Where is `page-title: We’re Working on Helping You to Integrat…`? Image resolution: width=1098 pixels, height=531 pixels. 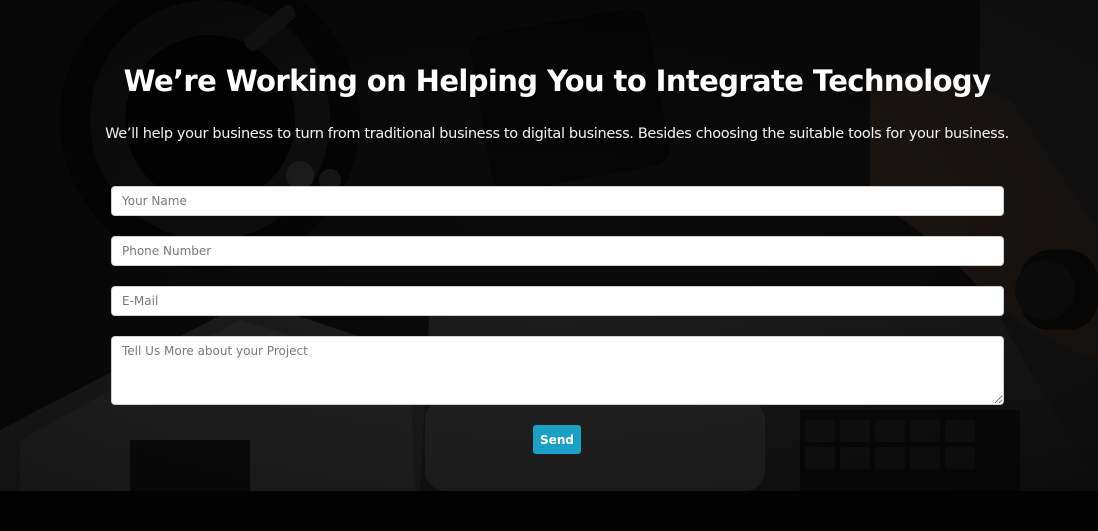
page-title: We’re Working on Helping You to Integrat… is located at coordinates (557, 81).